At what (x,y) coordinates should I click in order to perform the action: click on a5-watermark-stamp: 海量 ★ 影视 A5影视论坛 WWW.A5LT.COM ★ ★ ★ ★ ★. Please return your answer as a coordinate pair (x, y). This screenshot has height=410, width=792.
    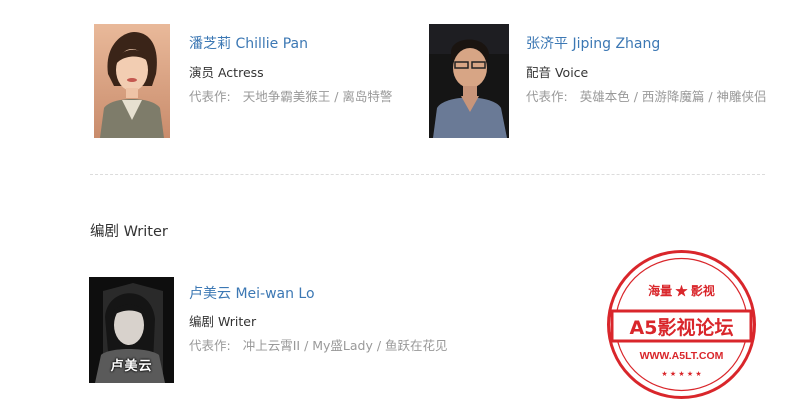
    Looking at the image, I should click on (681, 324).